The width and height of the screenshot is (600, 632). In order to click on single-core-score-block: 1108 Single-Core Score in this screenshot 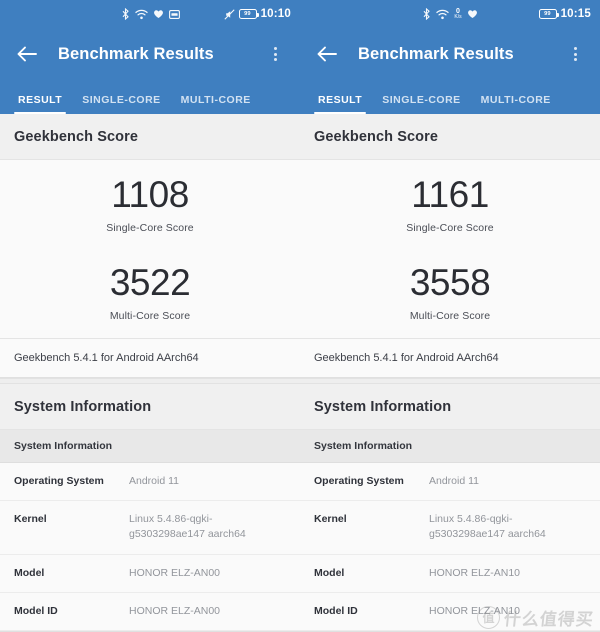, I will do `click(150, 201)`.